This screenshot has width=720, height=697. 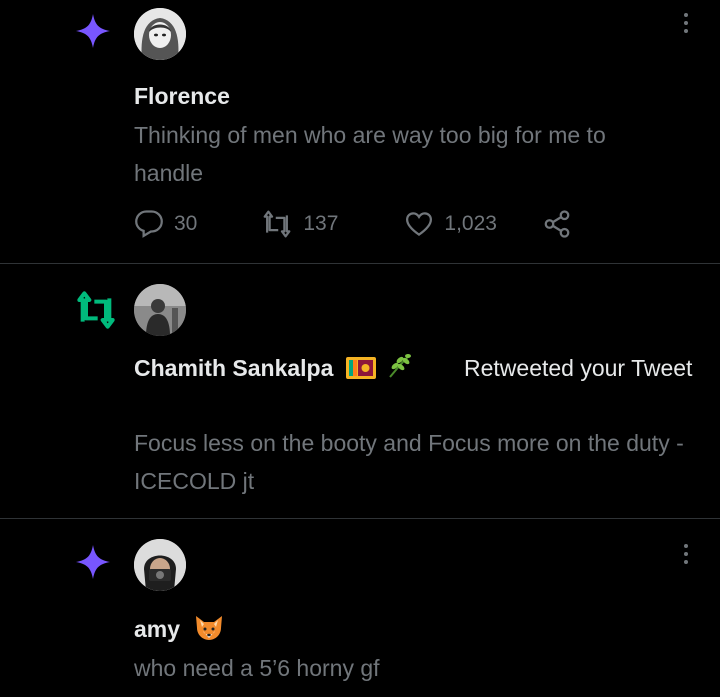 What do you see at coordinates (182, 96) in the screenshot?
I see `user-name: Florence` at bounding box center [182, 96].